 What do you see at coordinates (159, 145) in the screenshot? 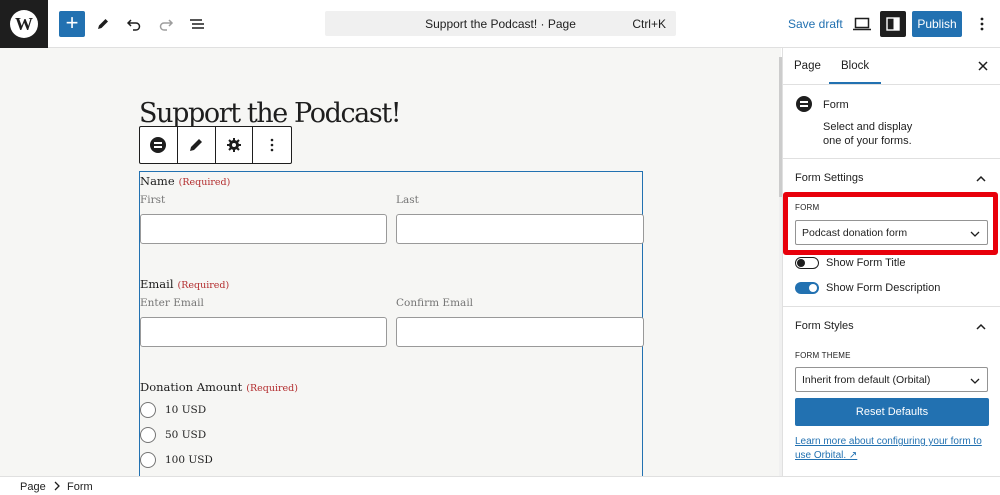
I see `form-block-type-icon` at bounding box center [159, 145].